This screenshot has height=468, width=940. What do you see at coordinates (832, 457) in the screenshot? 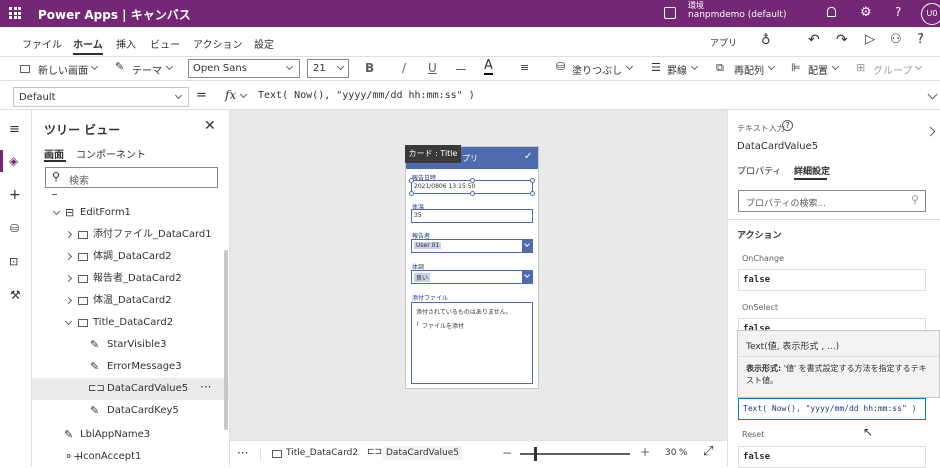
I see `prop-reset-input: false` at bounding box center [832, 457].